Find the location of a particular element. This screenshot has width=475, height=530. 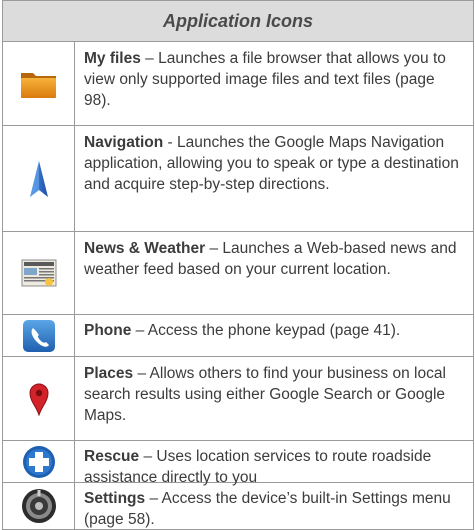

app-name: Rescue is located at coordinates (112, 456).